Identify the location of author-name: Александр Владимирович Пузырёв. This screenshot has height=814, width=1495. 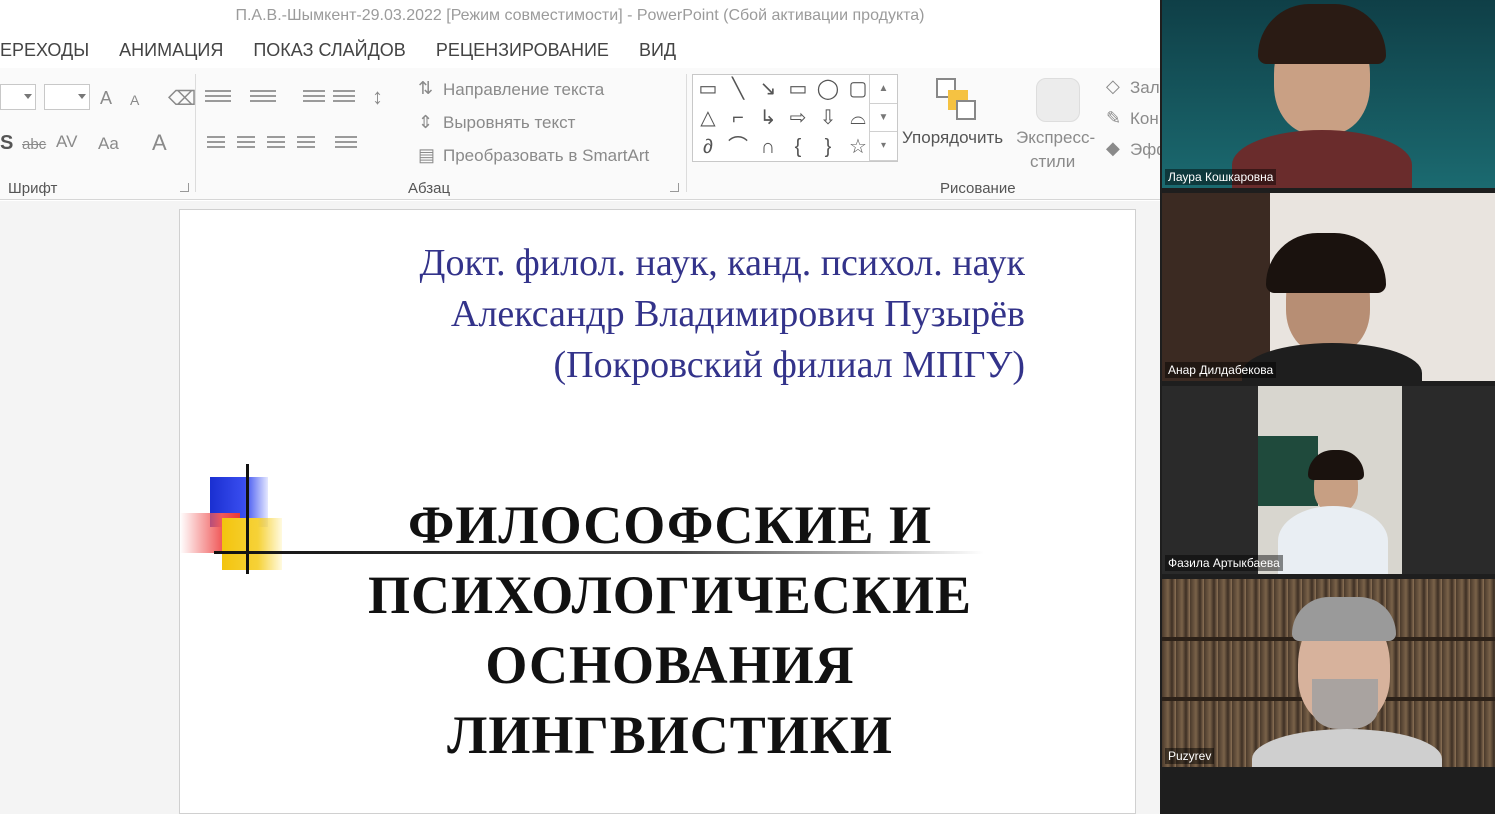
(737, 314).